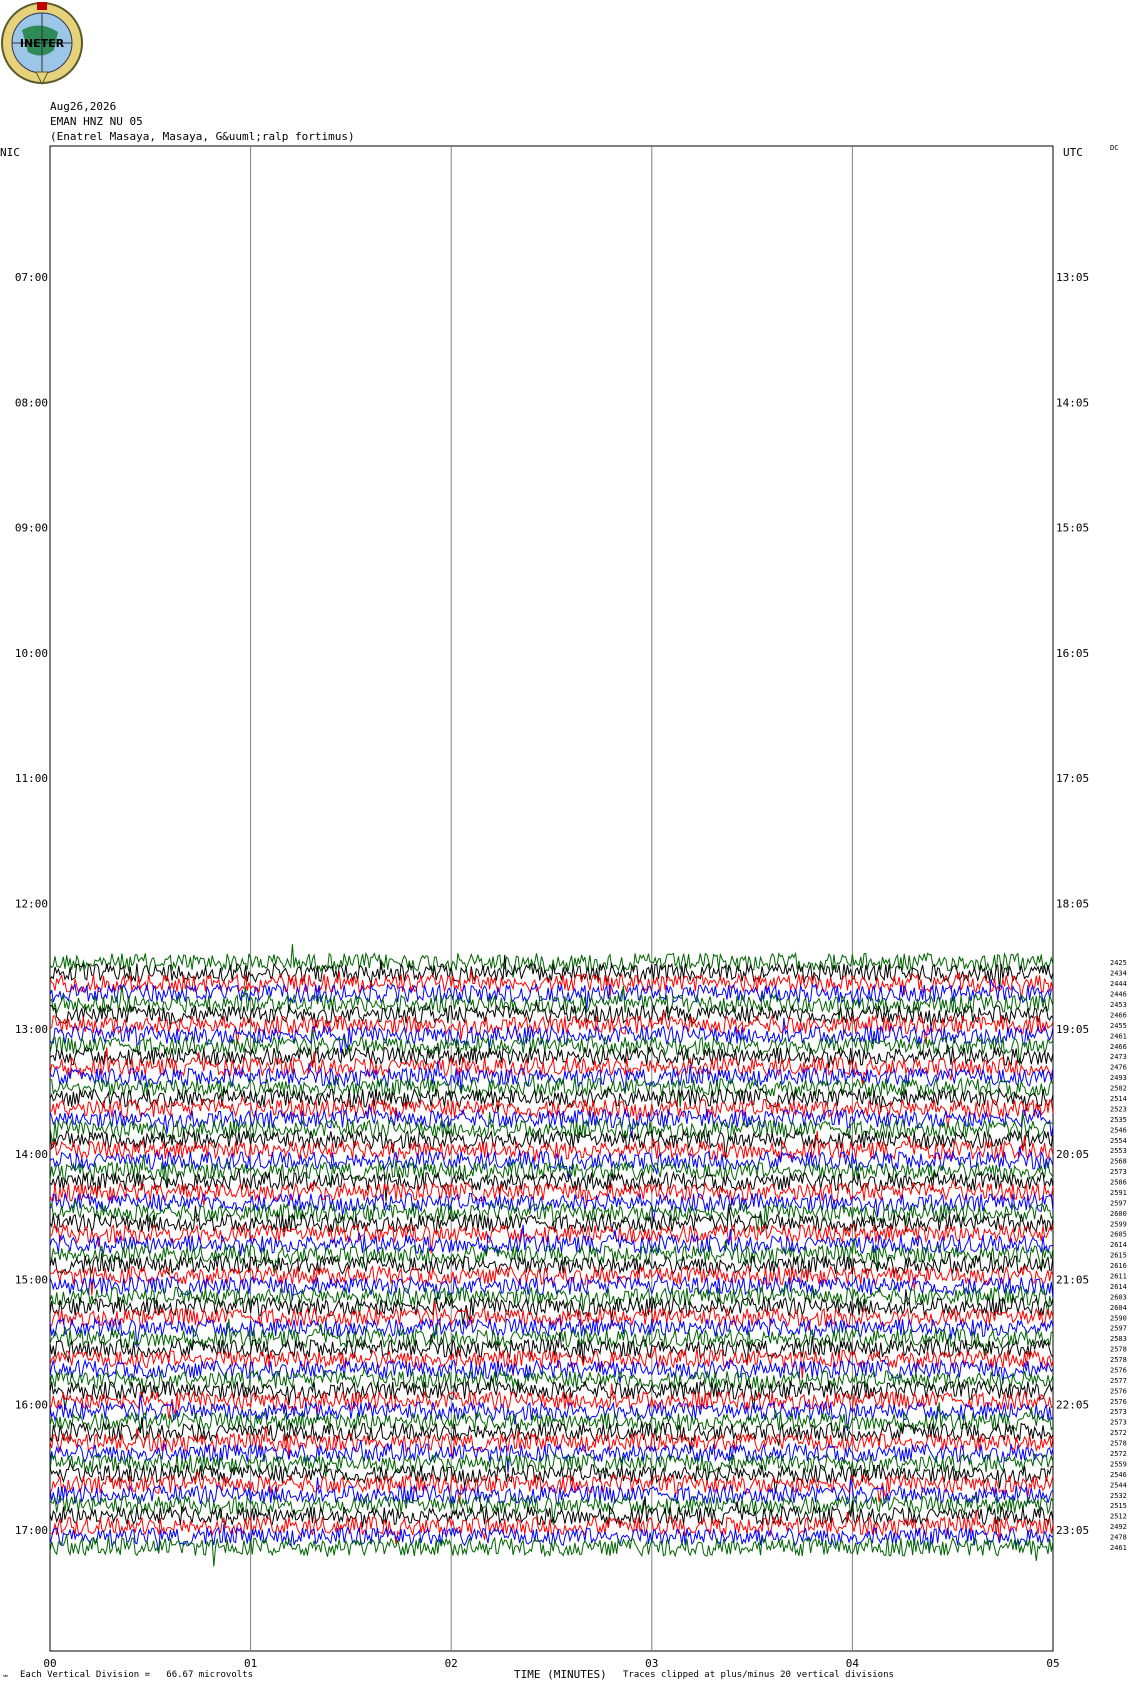 Image resolution: width=1130 pixels, height=1689 pixels. I want to click on trace-value-label: 2577, so click(1118, 1381).